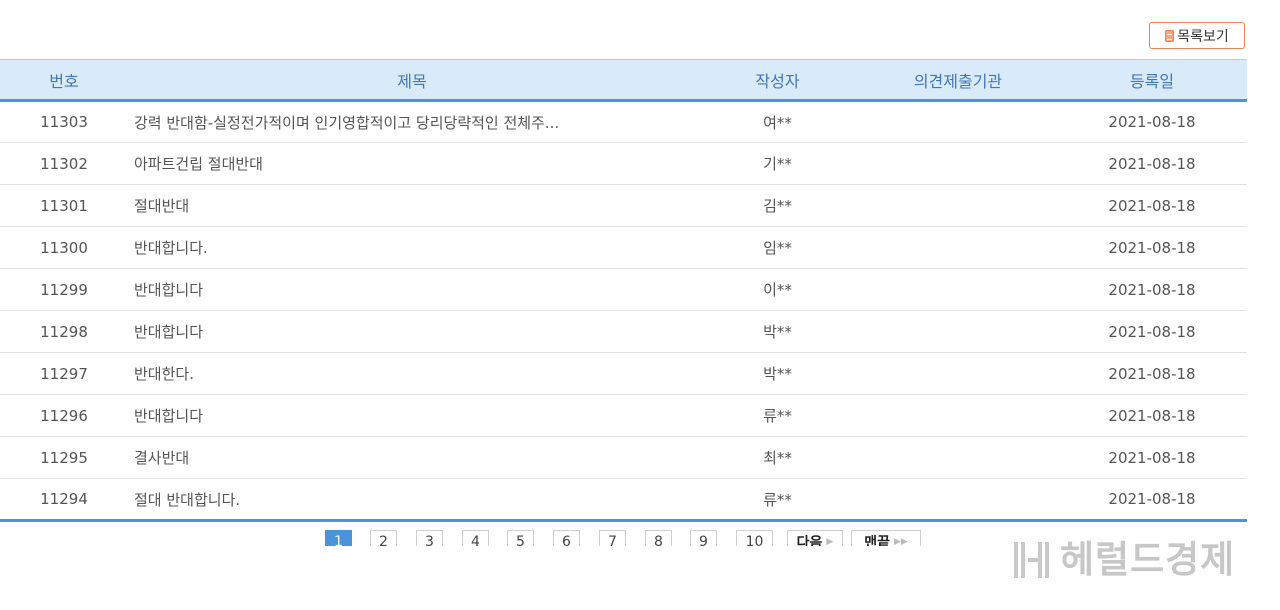 The width and height of the screenshot is (1280, 610). I want to click on page-4-button: 4, so click(475, 538).